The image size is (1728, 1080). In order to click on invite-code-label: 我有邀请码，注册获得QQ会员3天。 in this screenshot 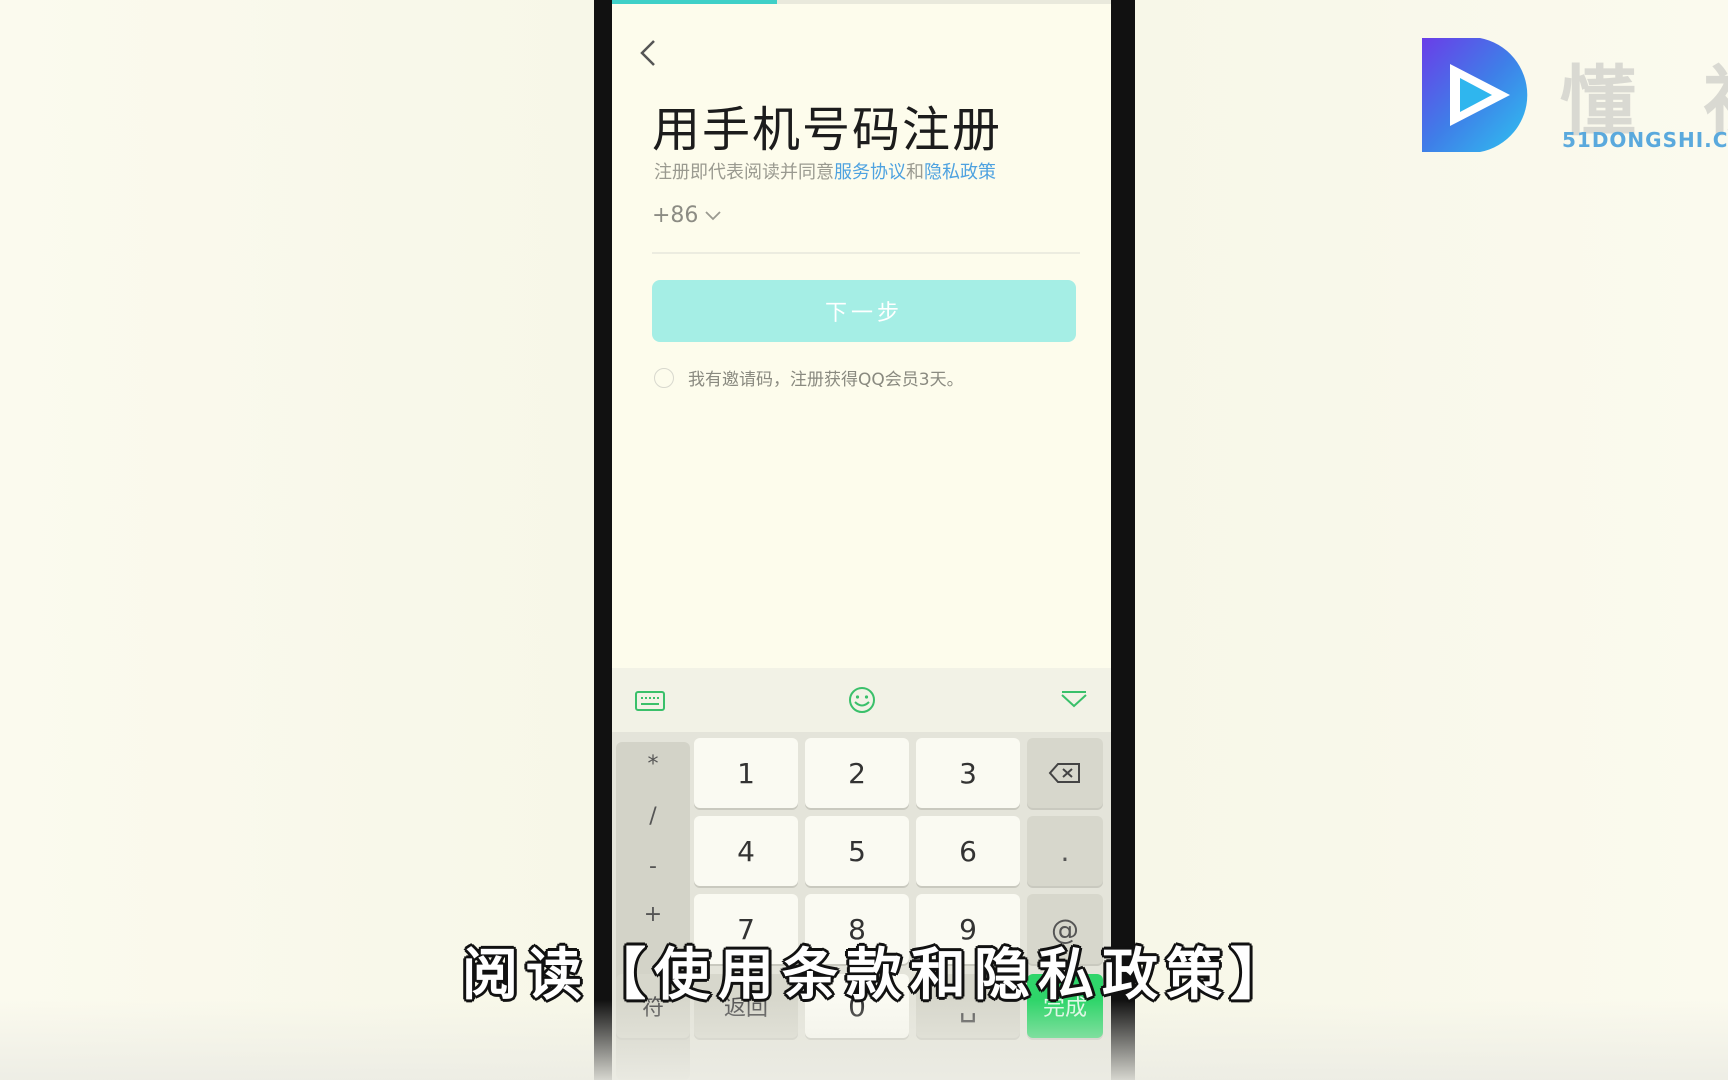, I will do `click(826, 380)`.